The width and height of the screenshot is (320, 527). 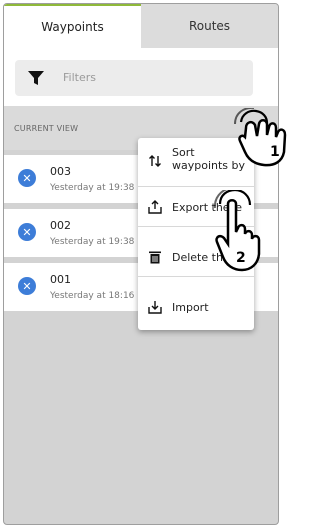 What do you see at coordinates (241, 258) in the screenshot?
I see `callout-number: 2` at bounding box center [241, 258].